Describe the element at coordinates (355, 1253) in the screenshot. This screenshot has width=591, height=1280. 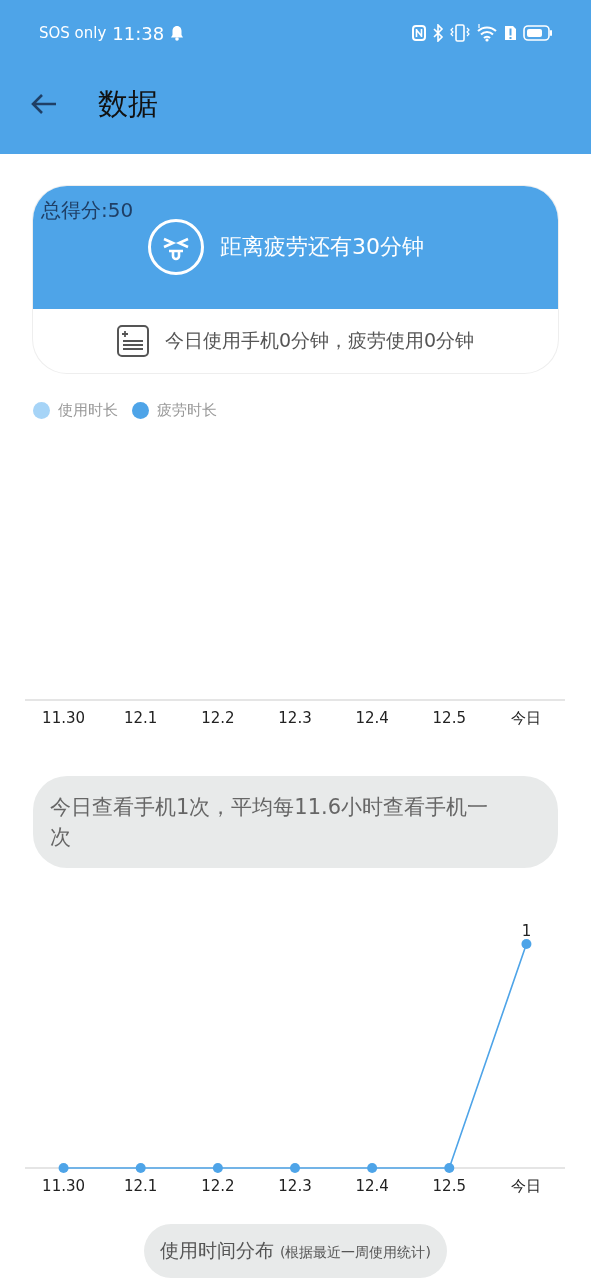
I see `section-note: (根据最近一周使用统计)` at that location.